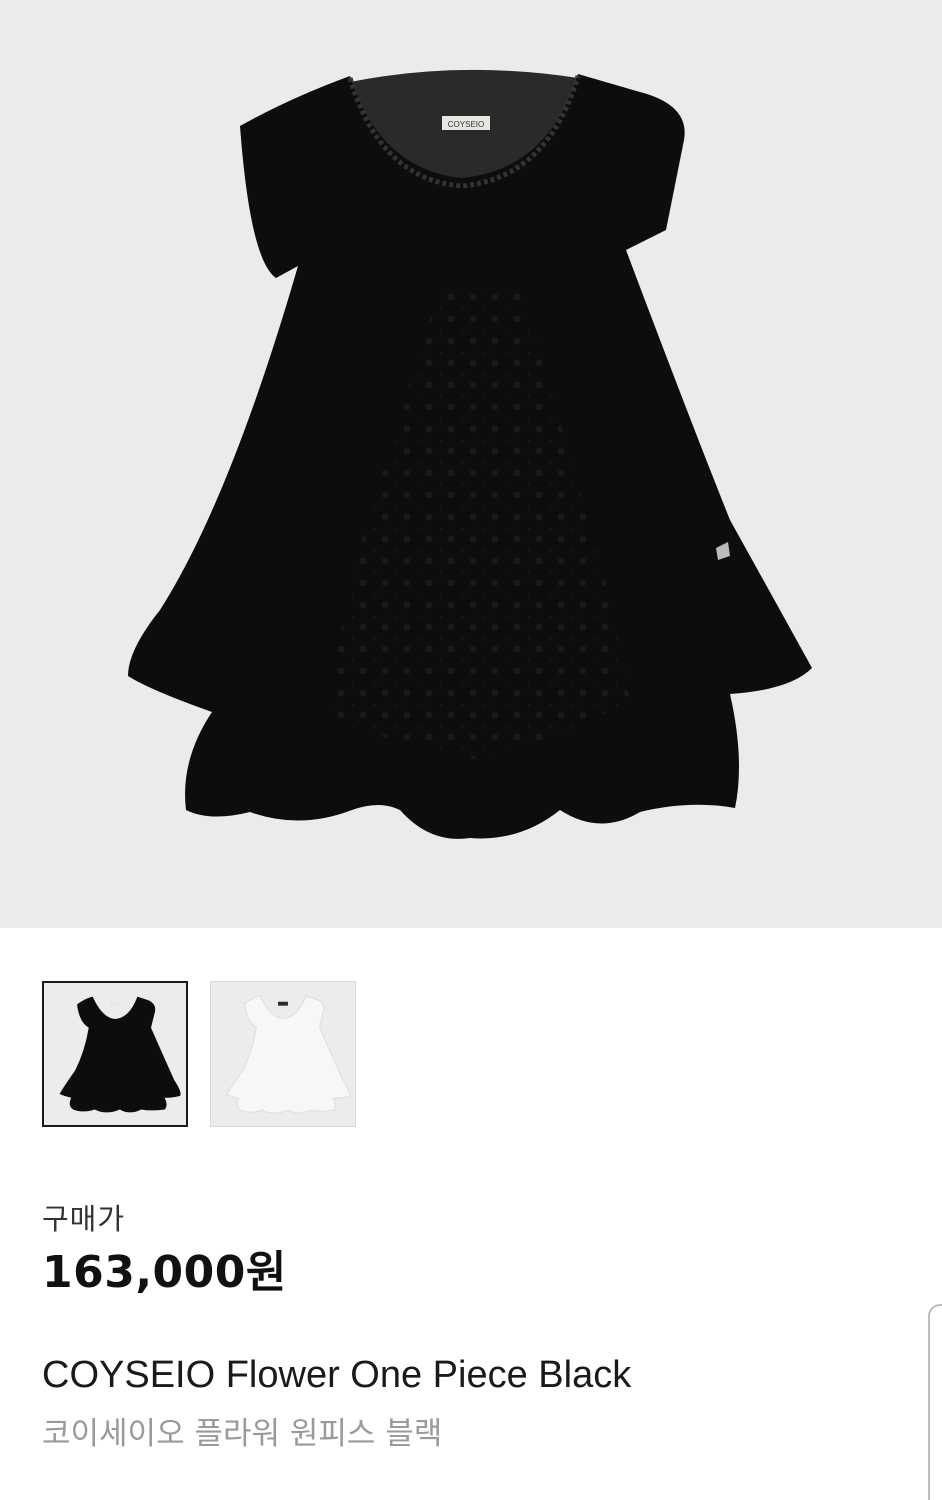 The image size is (942, 1500). I want to click on price-label: 구매가, so click(84, 1219).